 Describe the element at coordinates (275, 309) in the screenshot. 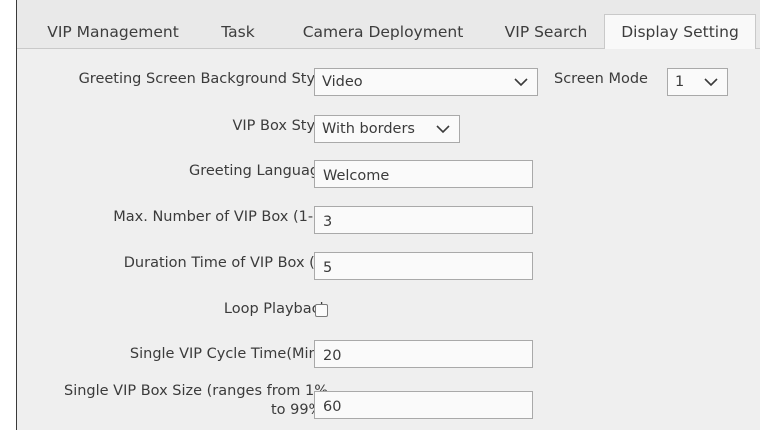

I see `loop-playback-label: Loop Playback` at that location.